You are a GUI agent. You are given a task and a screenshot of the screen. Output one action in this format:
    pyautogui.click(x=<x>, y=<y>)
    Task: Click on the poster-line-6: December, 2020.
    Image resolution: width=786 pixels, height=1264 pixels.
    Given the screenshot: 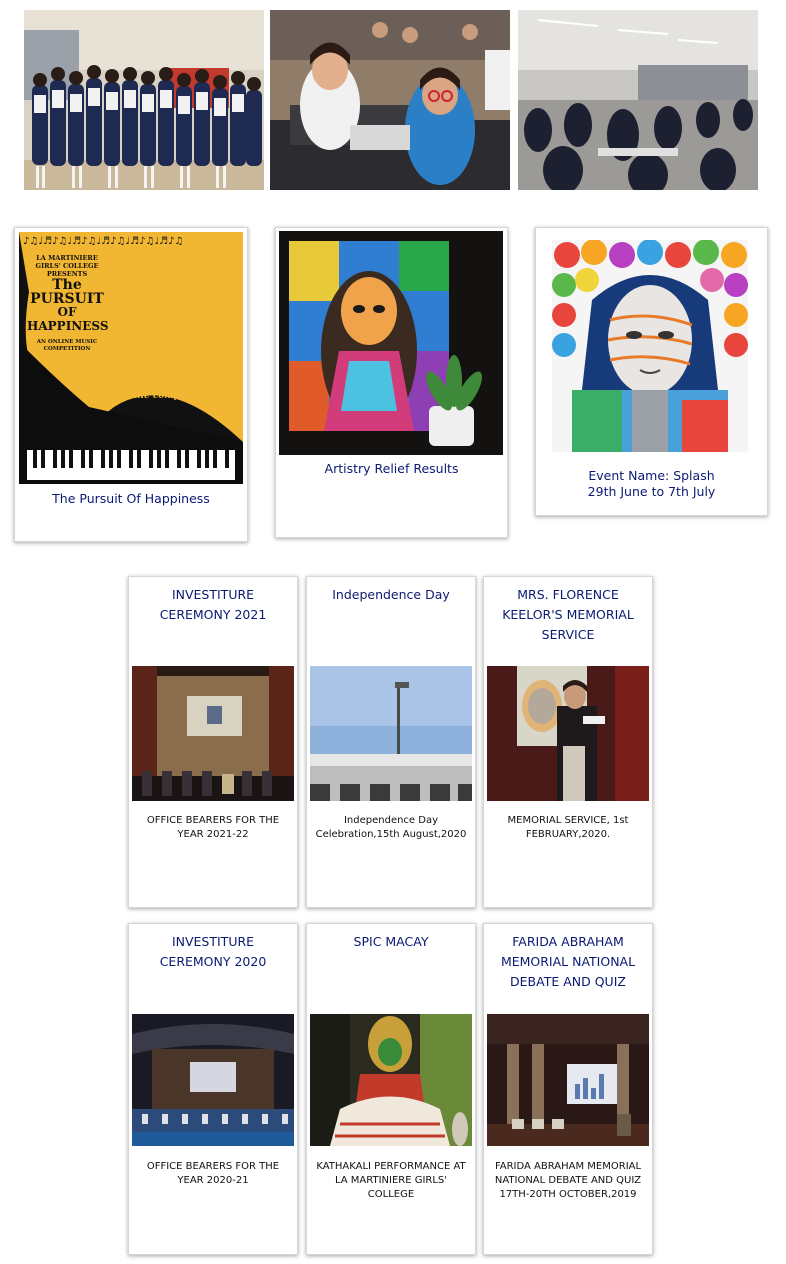 What is the action you would take?
    pyautogui.click(x=175, y=352)
    